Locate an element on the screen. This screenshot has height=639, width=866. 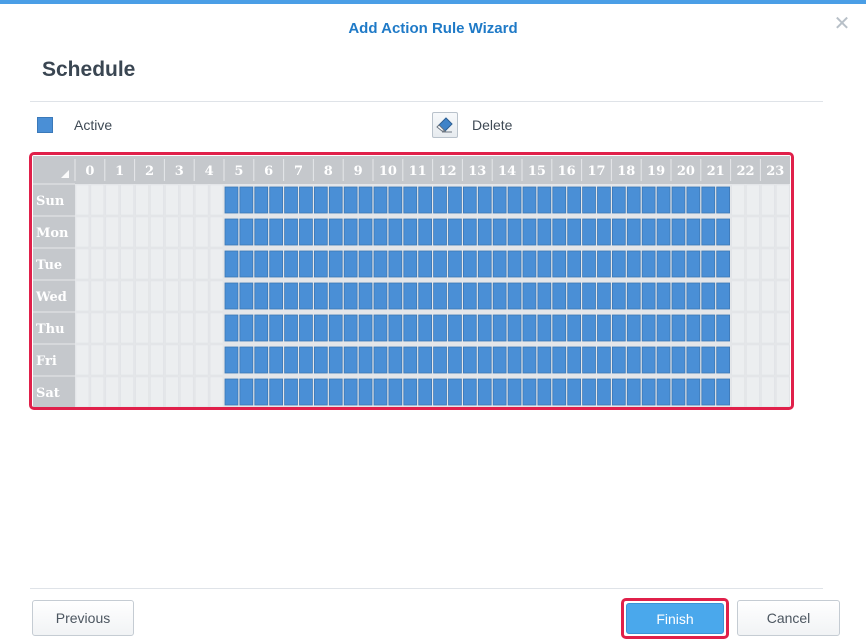
active-swatch-icon is located at coordinates (45, 125).